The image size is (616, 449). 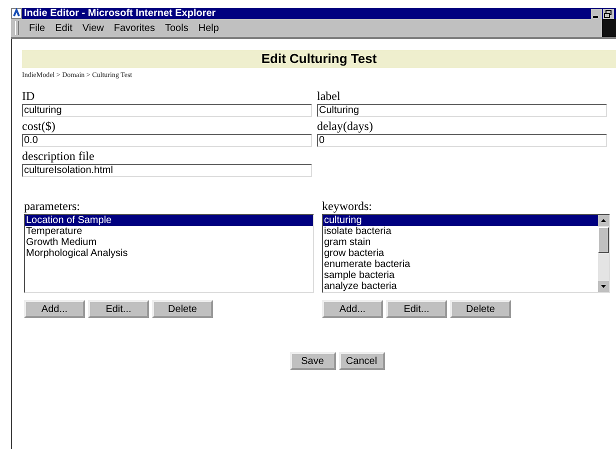 I want to click on field-label: cost($), so click(x=39, y=126).